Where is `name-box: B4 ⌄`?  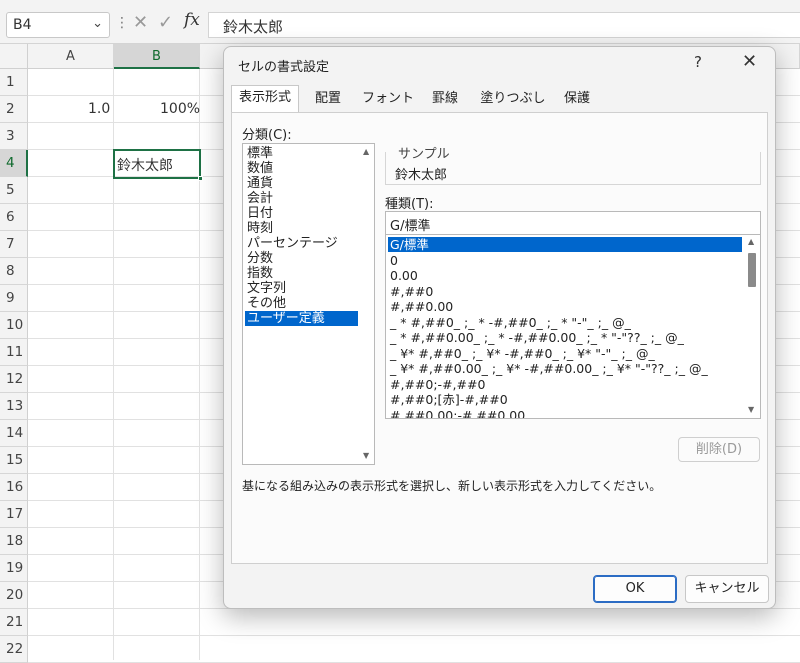 name-box: B4 ⌄ is located at coordinates (58, 25).